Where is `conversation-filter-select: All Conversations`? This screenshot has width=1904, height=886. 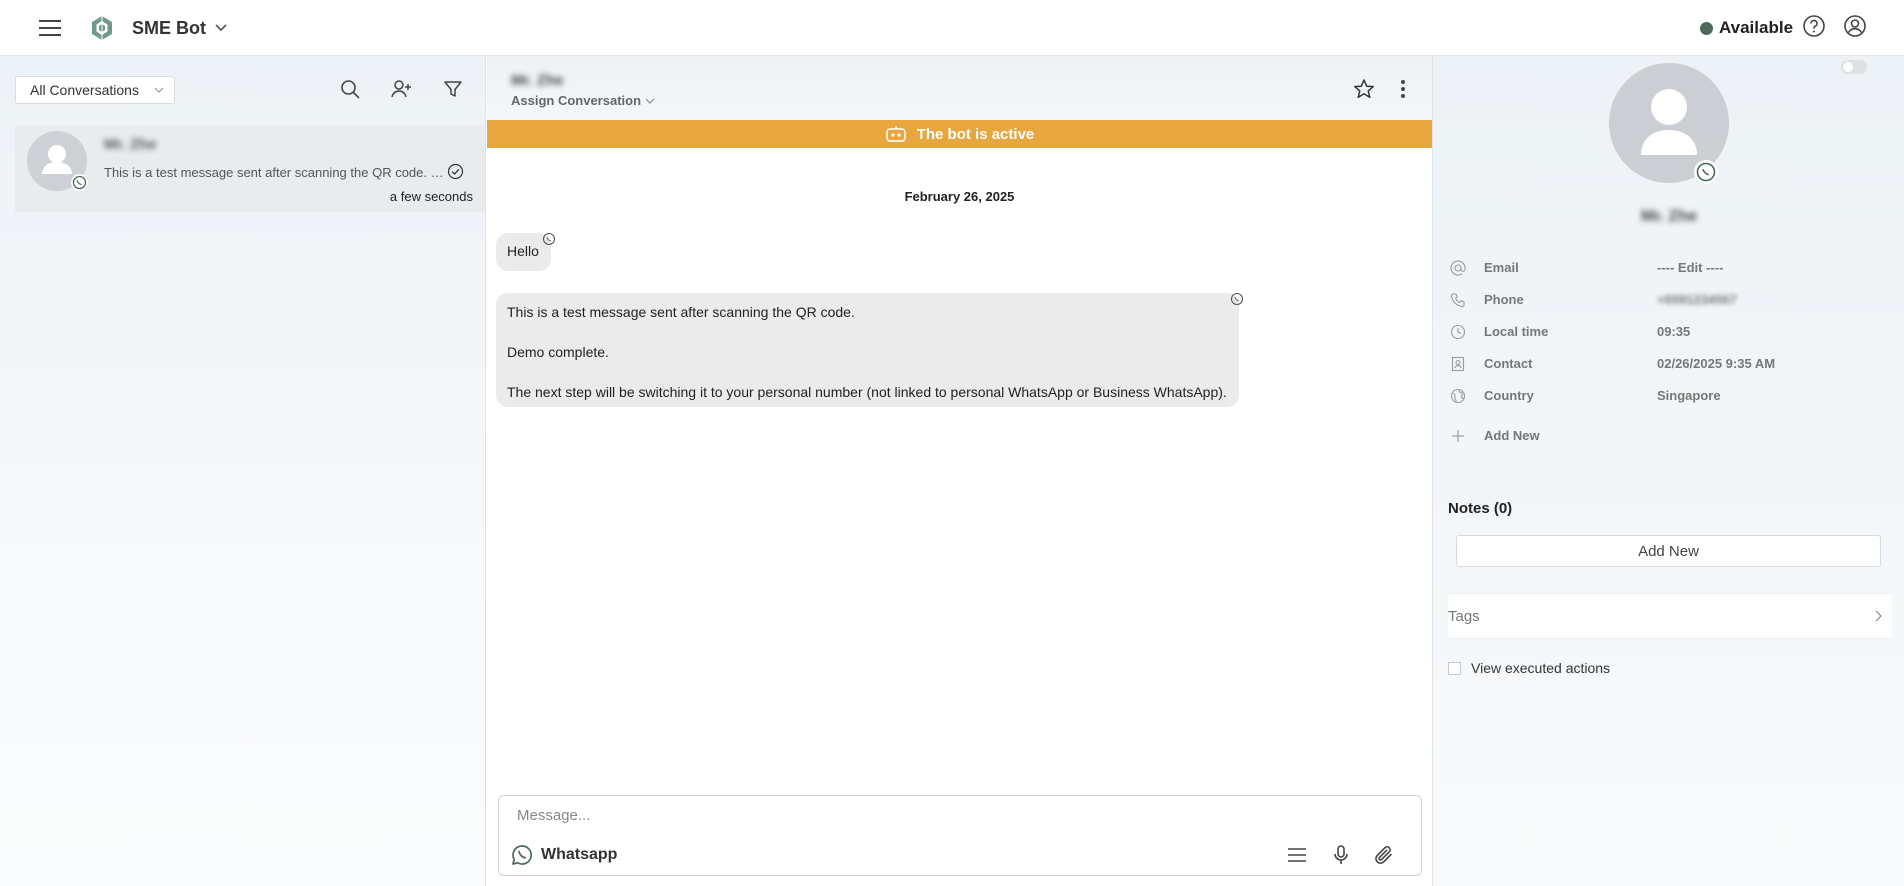
conversation-filter-select: All Conversations is located at coordinates (95, 90).